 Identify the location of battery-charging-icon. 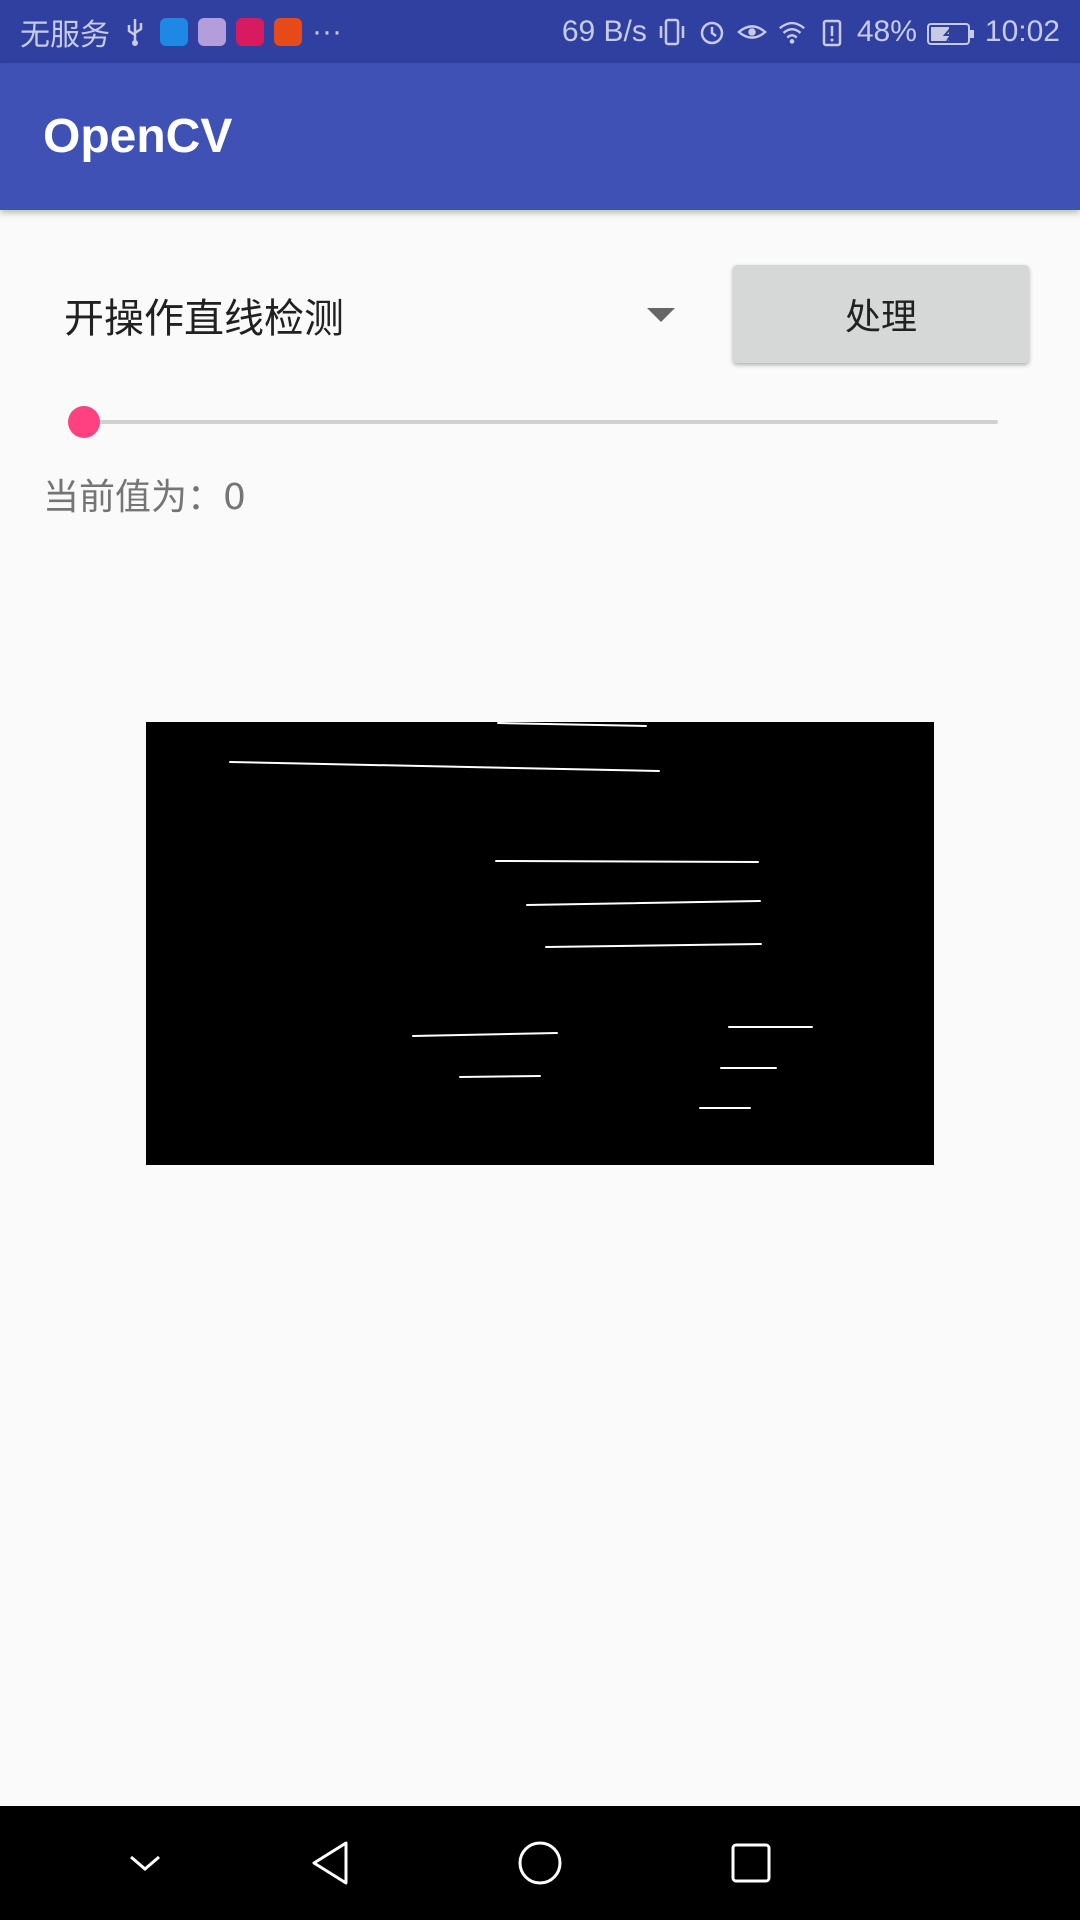
(950, 32).